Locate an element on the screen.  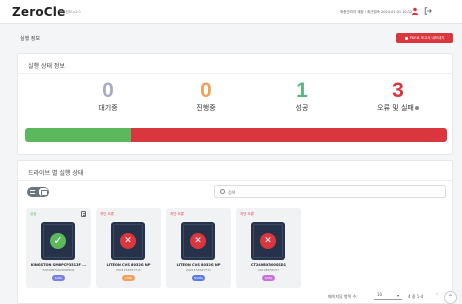
drive-serial: 50026B7682D0D9D0 is located at coordinates (58, 270).